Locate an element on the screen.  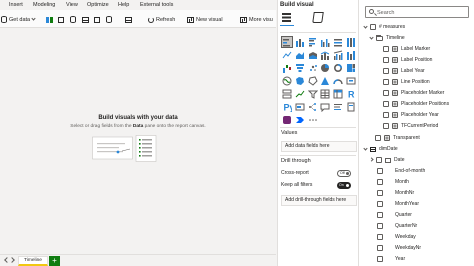
azure-map-icon is located at coordinates (325, 81).